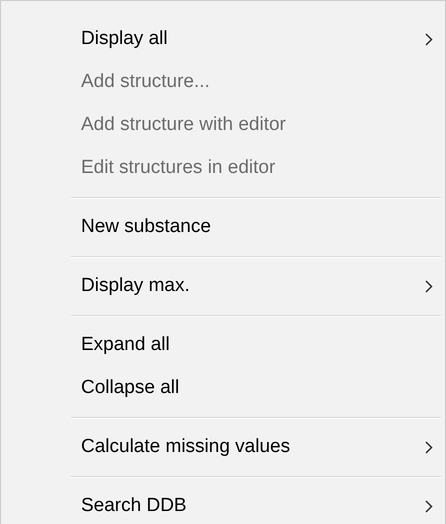  Describe the element at coordinates (223, 39) in the screenshot. I see `menu-item: Display all` at that location.